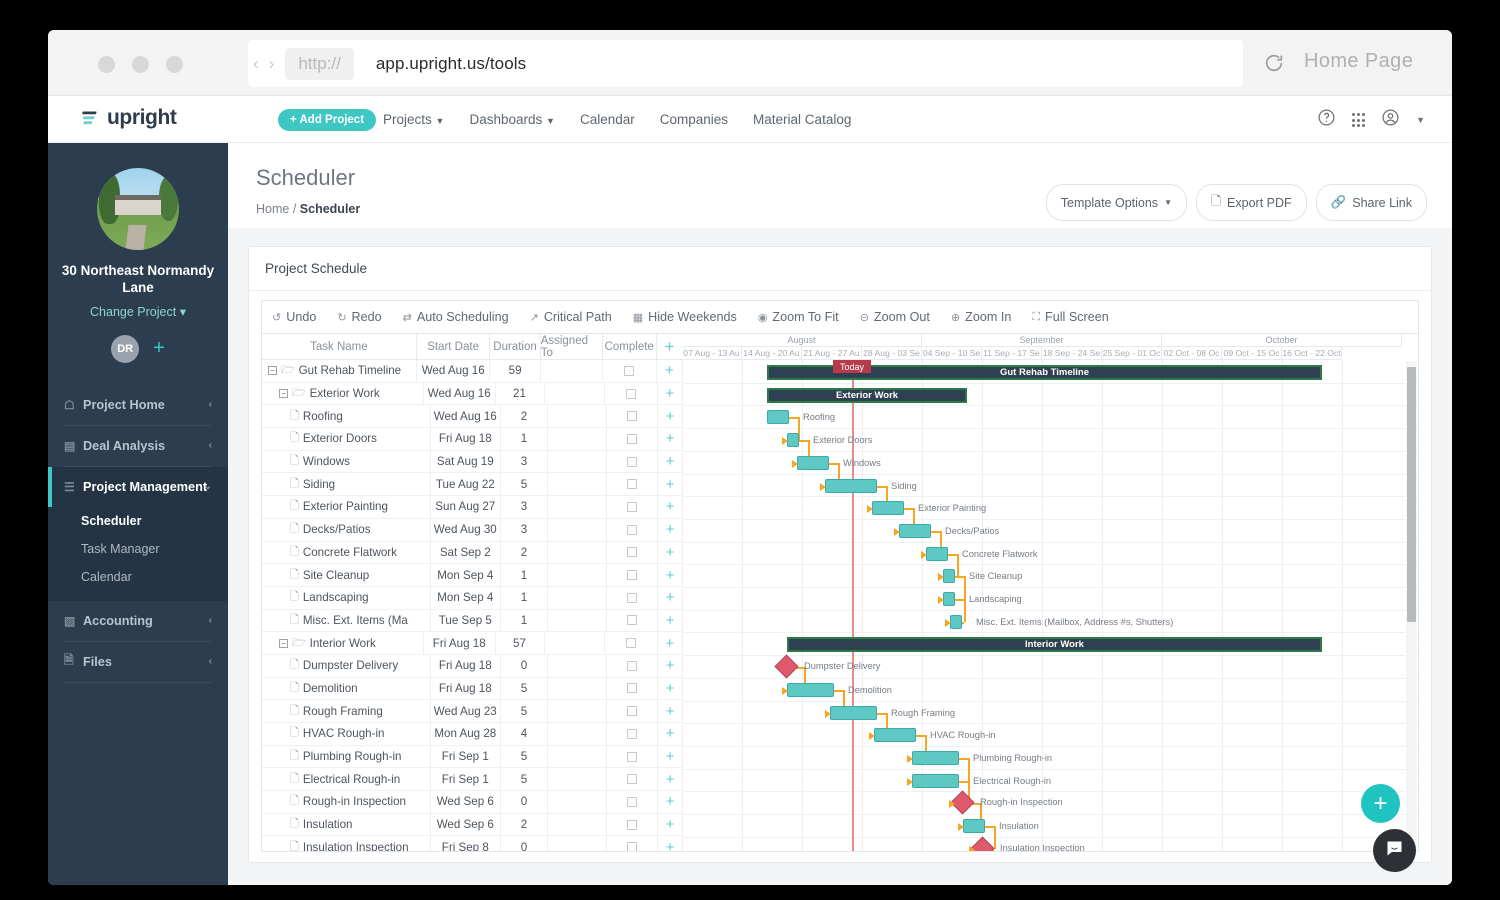 The height and width of the screenshot is (900, 1500). I want to click on nav-item-companies: Companies, so click(694, 119).